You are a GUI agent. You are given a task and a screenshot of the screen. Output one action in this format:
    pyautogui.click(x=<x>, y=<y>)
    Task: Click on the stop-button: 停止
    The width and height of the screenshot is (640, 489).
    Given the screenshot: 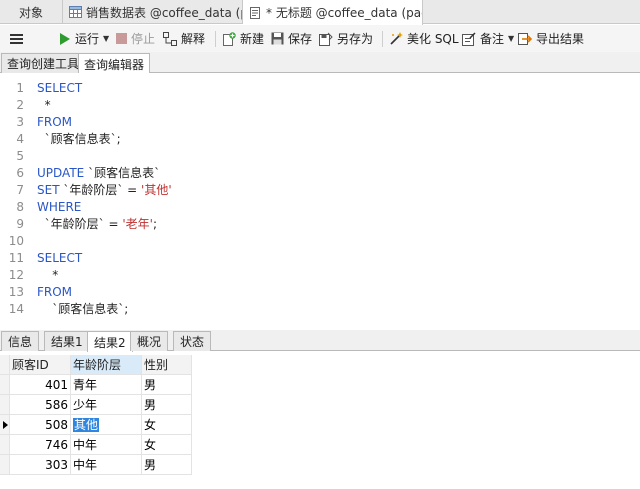 What is the action you would take?
    pyautogui.click(x=135, y=38)
    